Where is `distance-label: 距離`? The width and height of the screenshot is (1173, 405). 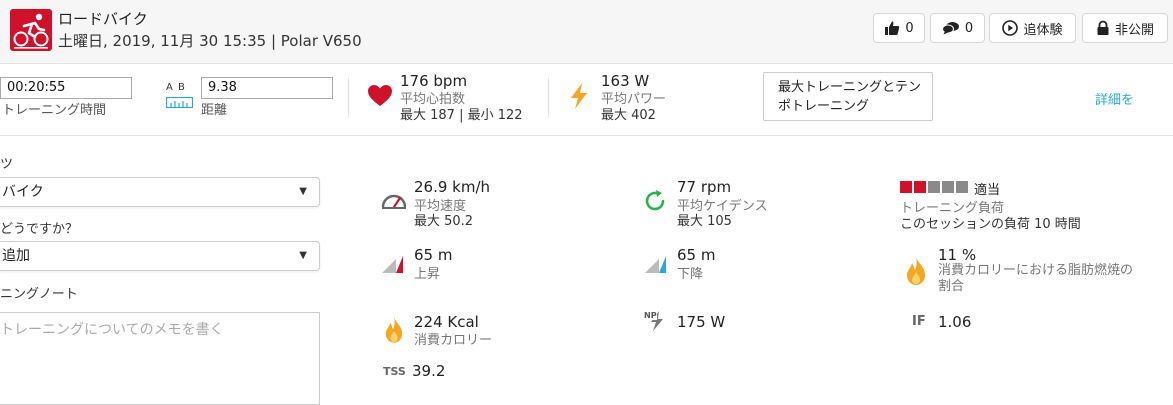 distance-label: 距離 is located at coordinates (214, 110).